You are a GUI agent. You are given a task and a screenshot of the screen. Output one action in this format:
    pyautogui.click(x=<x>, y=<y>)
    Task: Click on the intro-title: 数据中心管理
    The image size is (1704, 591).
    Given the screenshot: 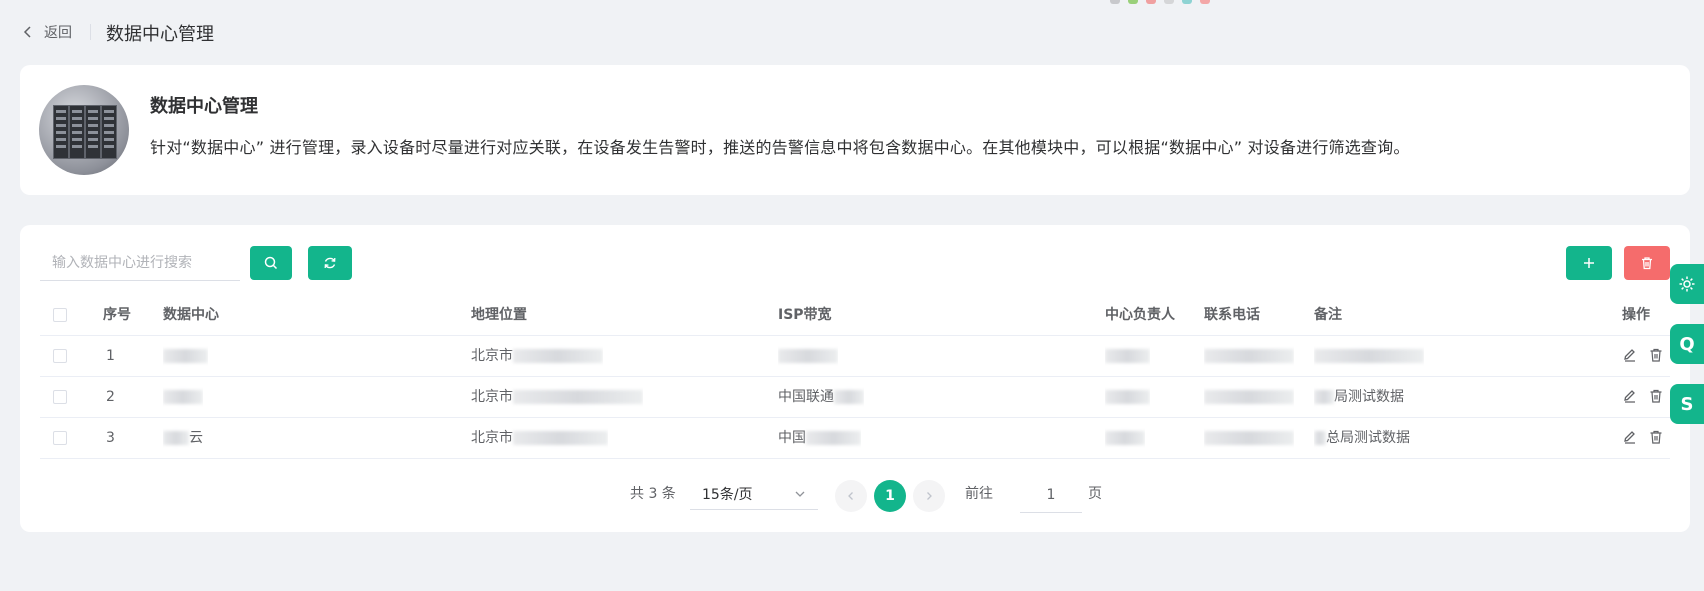 What is the action you would take?
    pyautogui.click(x=204, y=106)
    